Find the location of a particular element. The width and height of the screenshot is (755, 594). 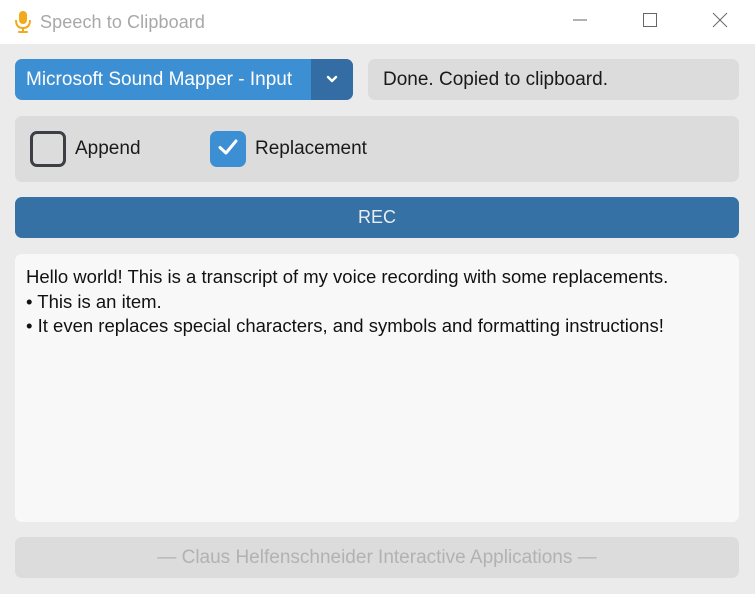

maximize-button is located at coordinates (650, 22).